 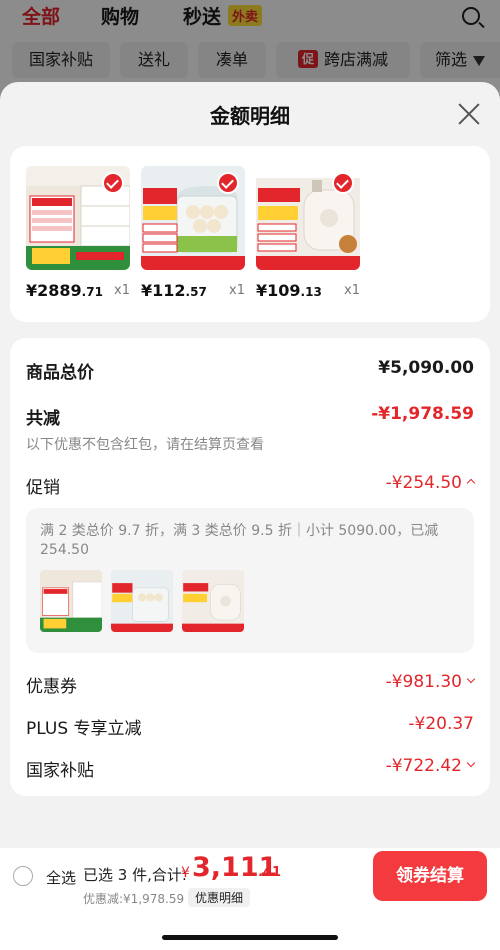 I want to click on reduce-row: 共减 -¥1,978.59, so click(x=250, y=417).